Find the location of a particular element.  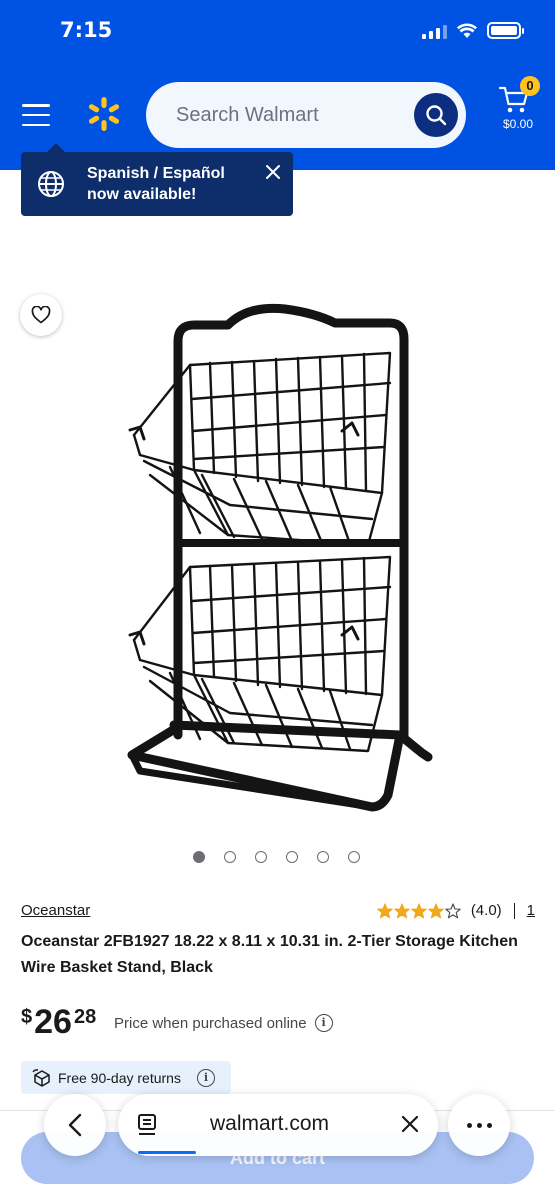

price-currency: $ is located at coordinates (27, 1017).